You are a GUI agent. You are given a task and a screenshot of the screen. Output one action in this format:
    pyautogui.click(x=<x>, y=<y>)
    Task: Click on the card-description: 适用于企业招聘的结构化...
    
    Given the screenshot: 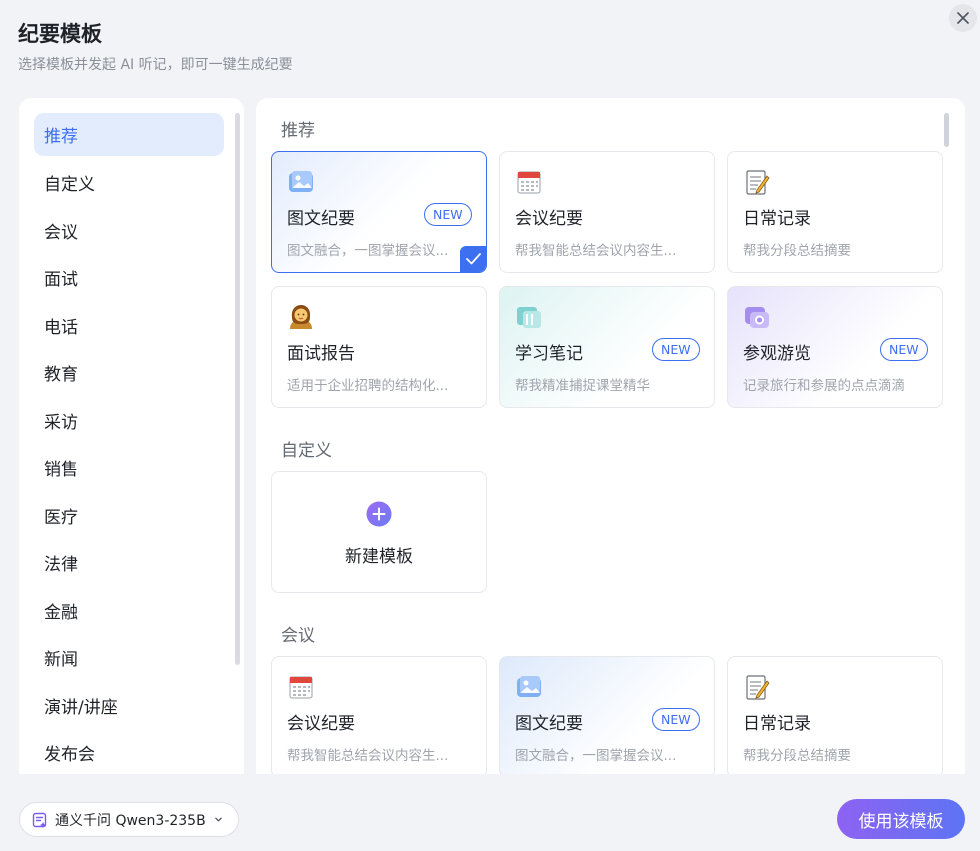 What is the action you would take?
    pyautogui.click(x=368, y=386)
    